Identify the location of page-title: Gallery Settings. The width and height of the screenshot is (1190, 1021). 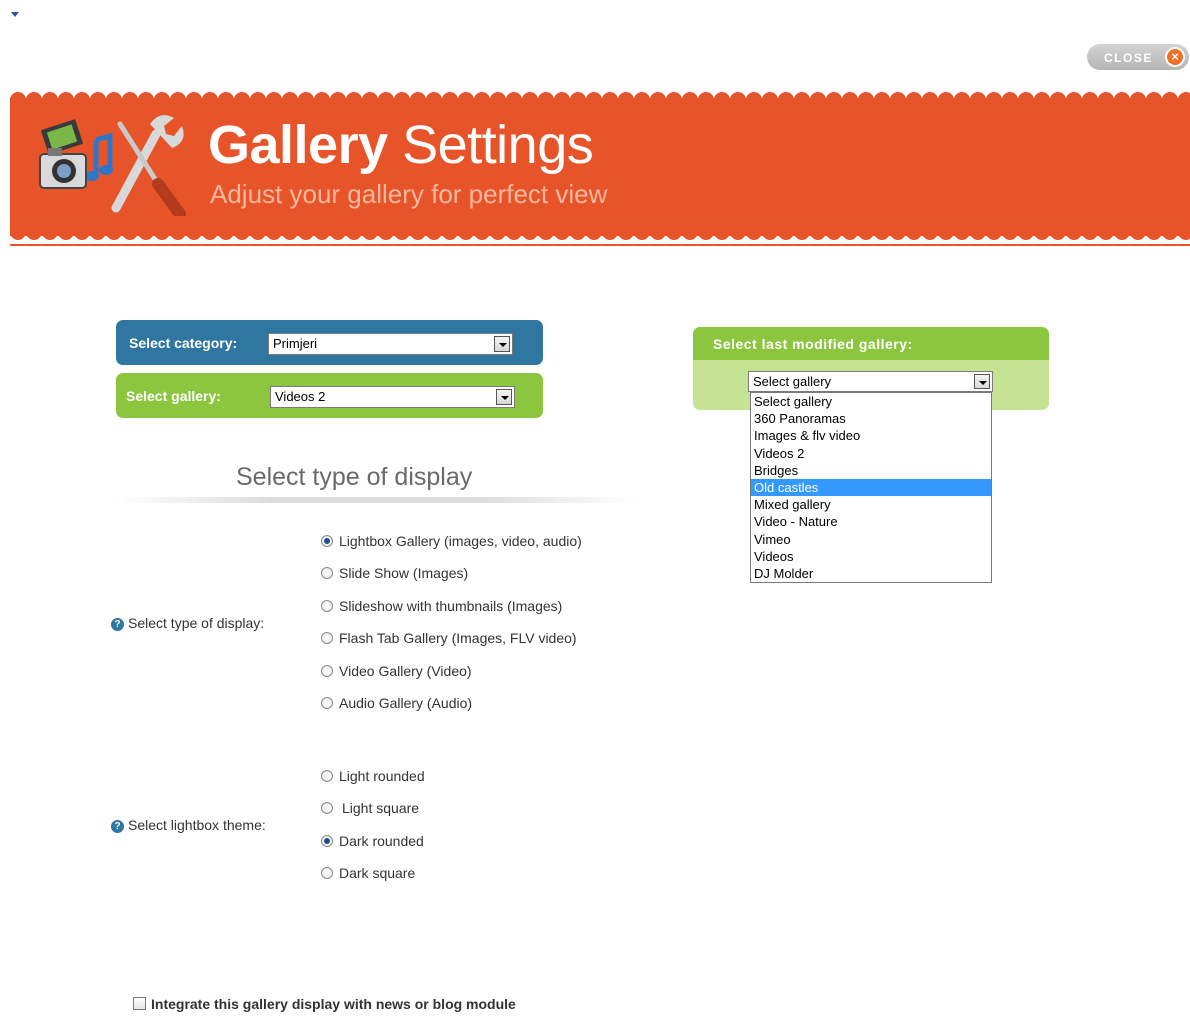
(401, 145).